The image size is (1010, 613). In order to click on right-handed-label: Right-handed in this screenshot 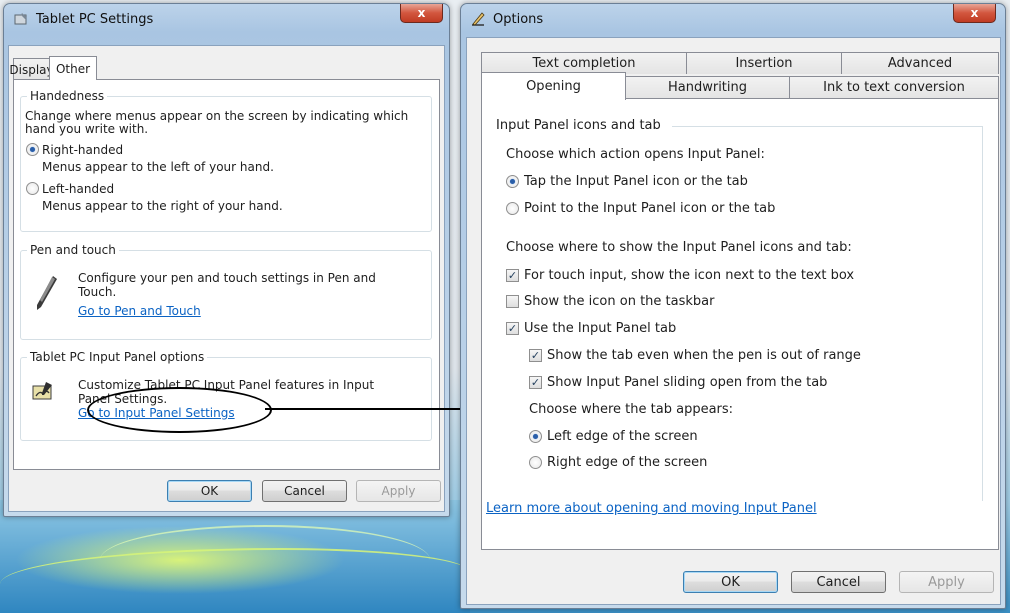, I will do `click(82, 150)`.